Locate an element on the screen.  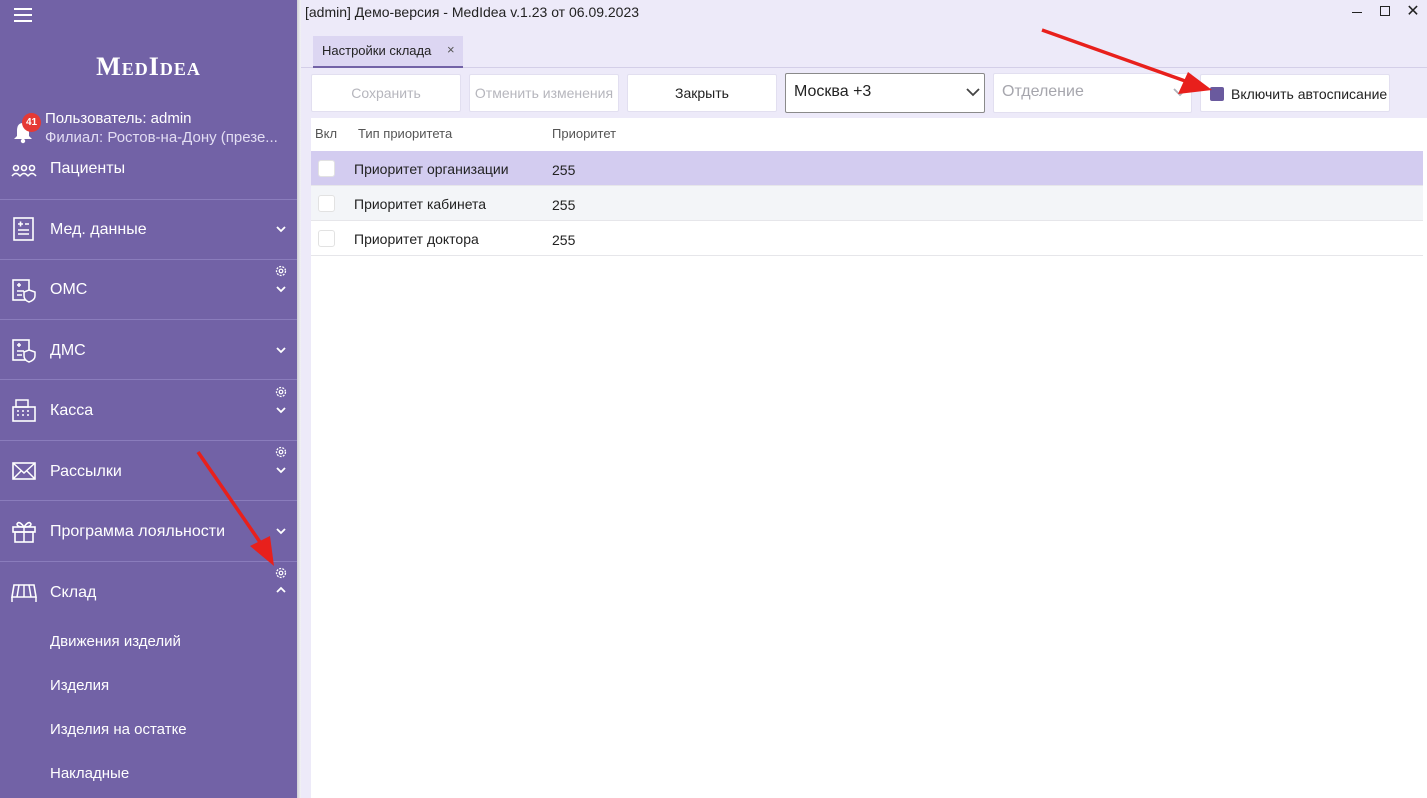
sidebar-item-patients: Пациенты is located at coordinates (148, 170).